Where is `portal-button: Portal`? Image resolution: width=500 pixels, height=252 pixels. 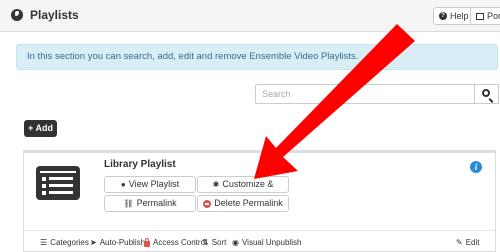 portal-button: Portal is located at coordinates (485, 16).